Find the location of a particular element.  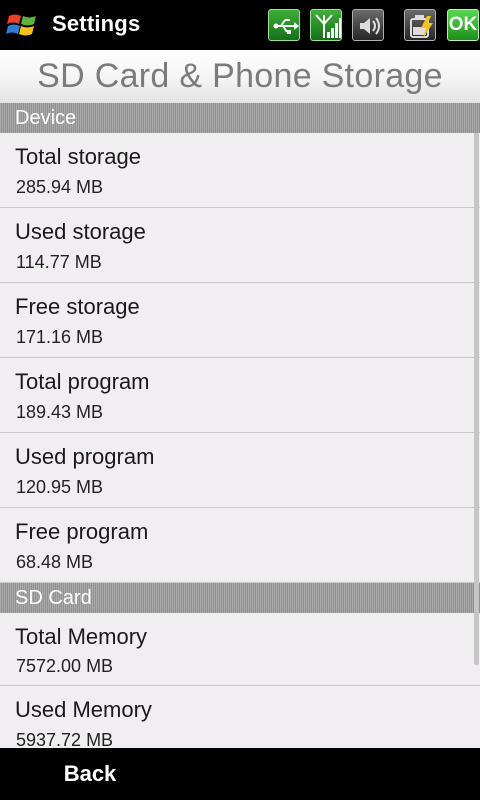

item-value: 7572.00 MB is located at coordinates (65, 666).